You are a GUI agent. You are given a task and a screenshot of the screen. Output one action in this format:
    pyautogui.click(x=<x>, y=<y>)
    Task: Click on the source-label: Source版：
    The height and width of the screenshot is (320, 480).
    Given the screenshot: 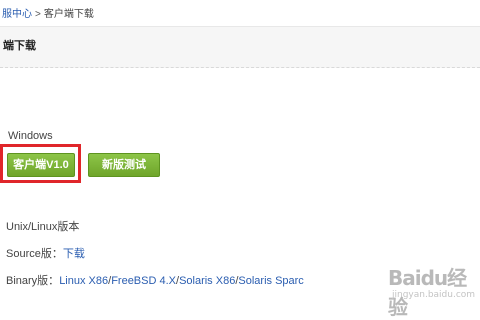 What is the action you would take?
    pyautogui.click(x=34, y=254)
    